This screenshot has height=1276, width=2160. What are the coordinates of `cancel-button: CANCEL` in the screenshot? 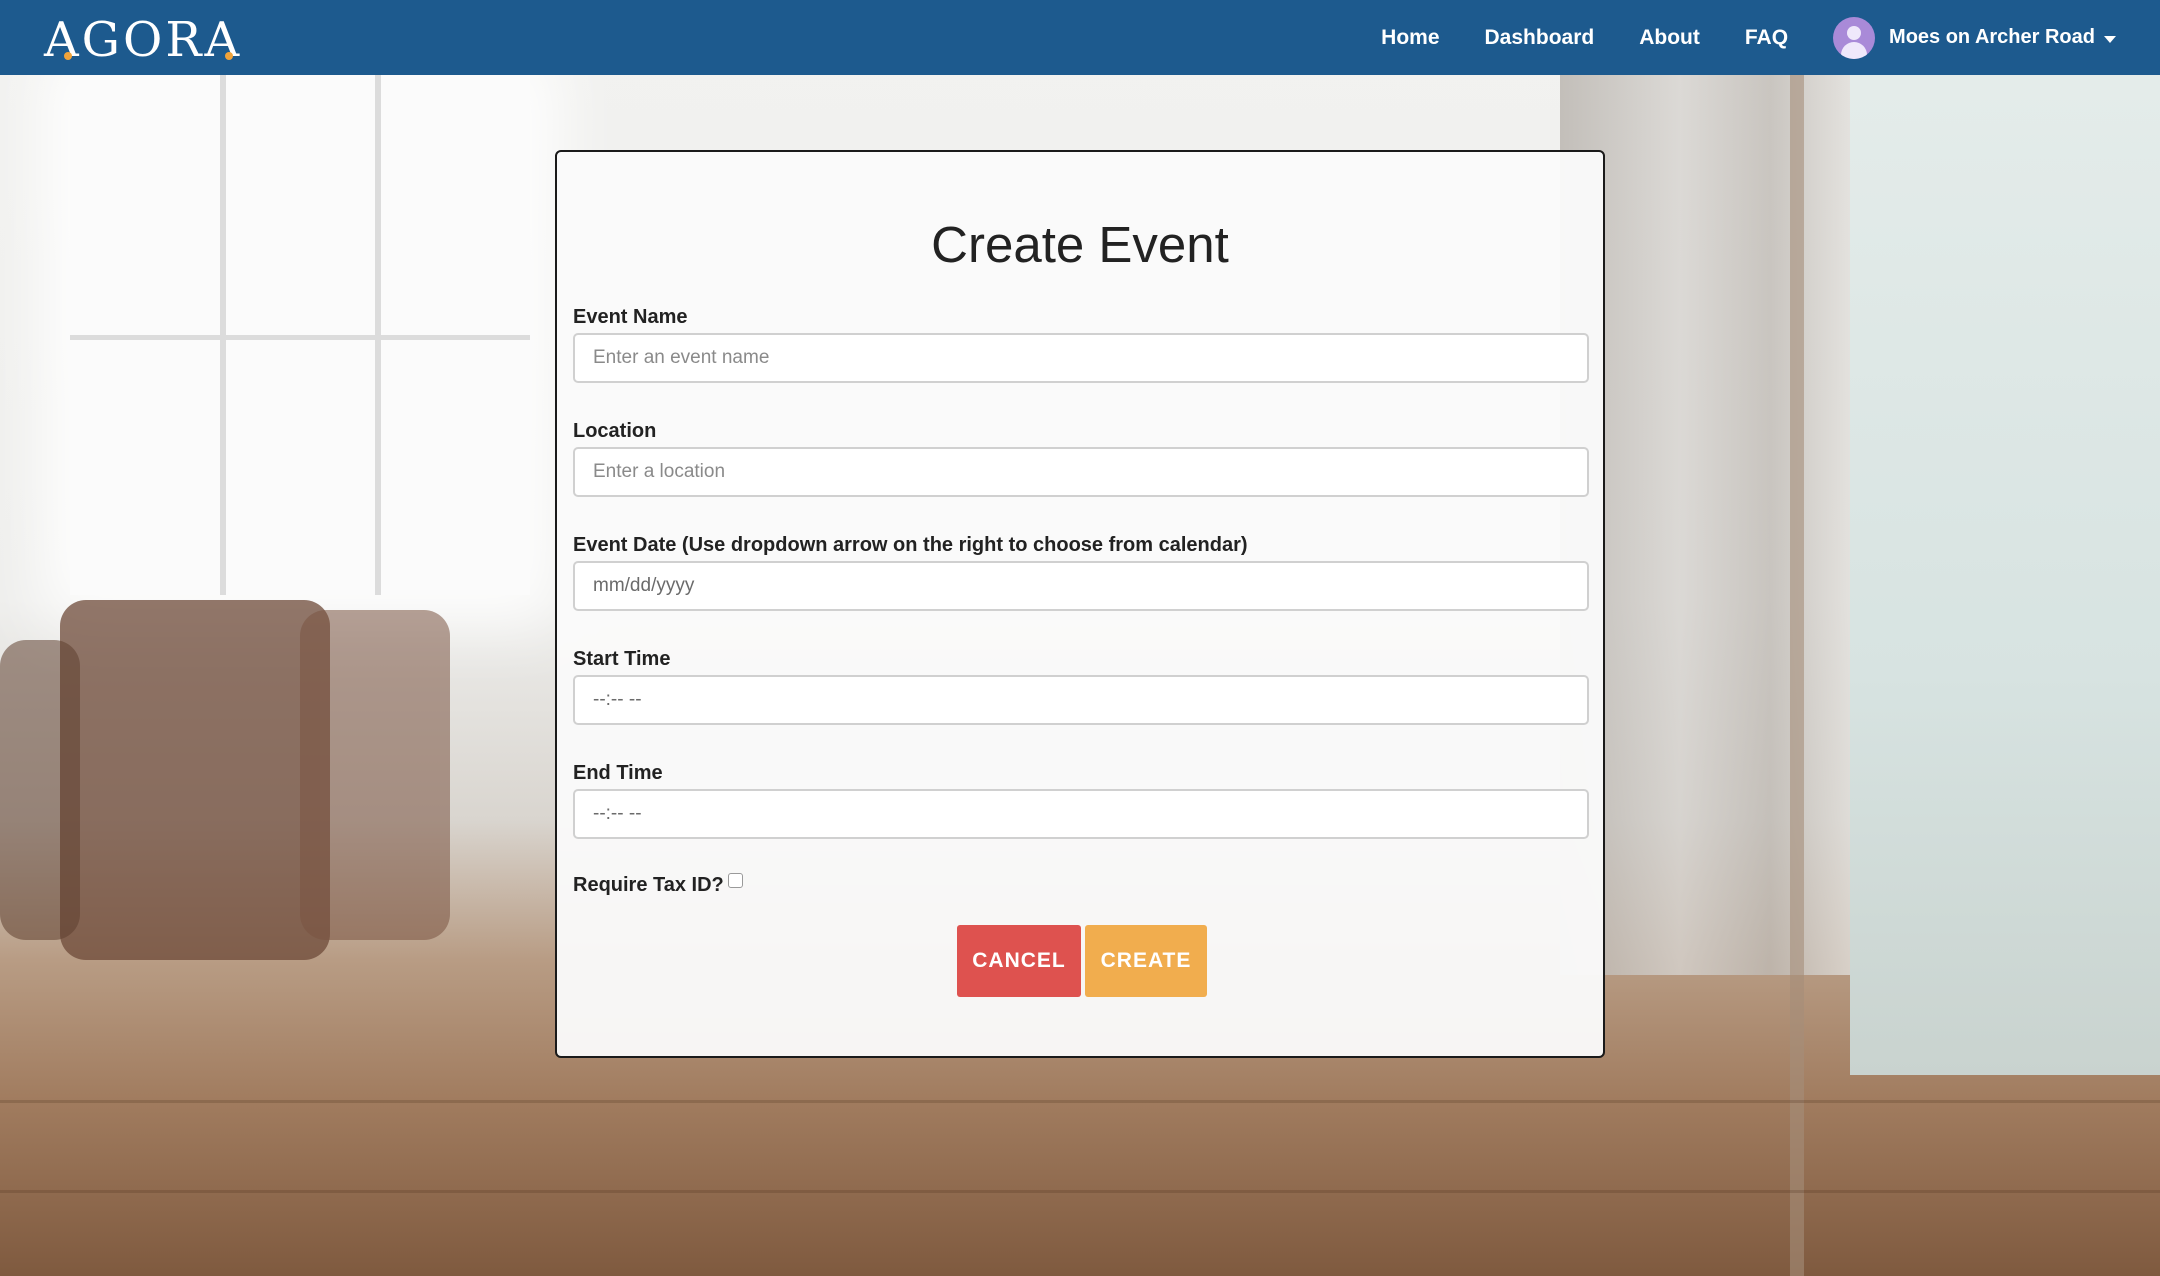 It's located at (1019, 961).